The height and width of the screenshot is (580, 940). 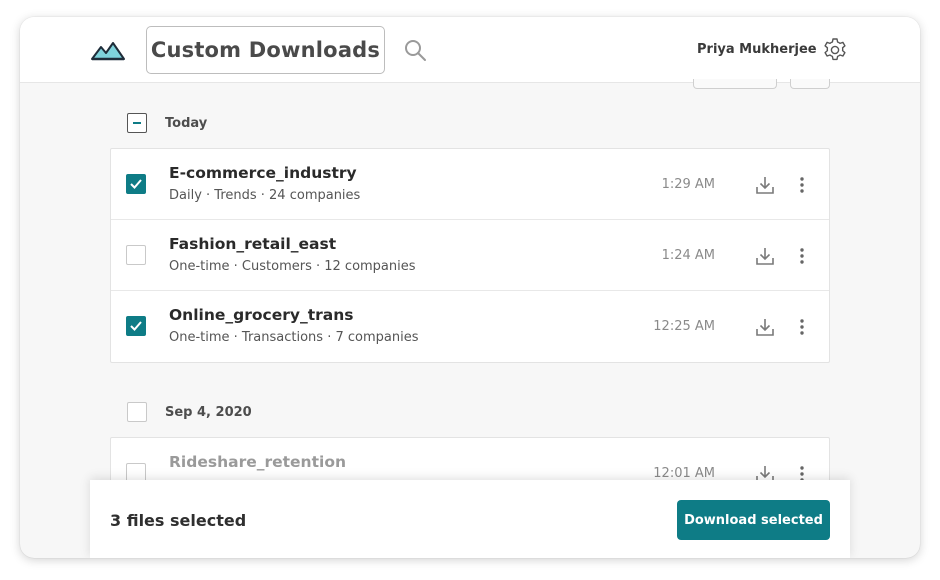 What do you see at coordinates (108, 51) in the screenshot?
I see `mountain-logo-icon` at bounding box center [108, 51].